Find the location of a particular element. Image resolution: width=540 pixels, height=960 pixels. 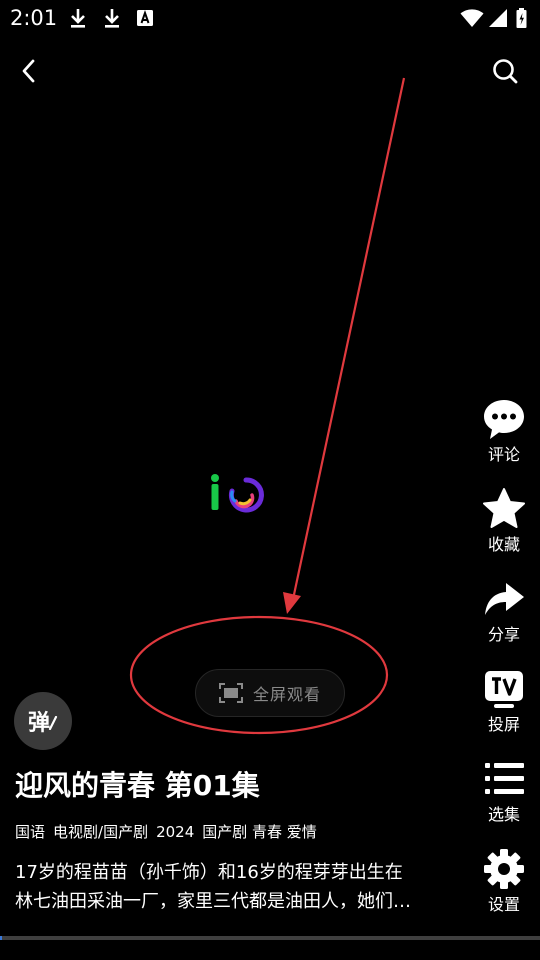

danmaku-label: 弹 is located at coordinates (38, 723).